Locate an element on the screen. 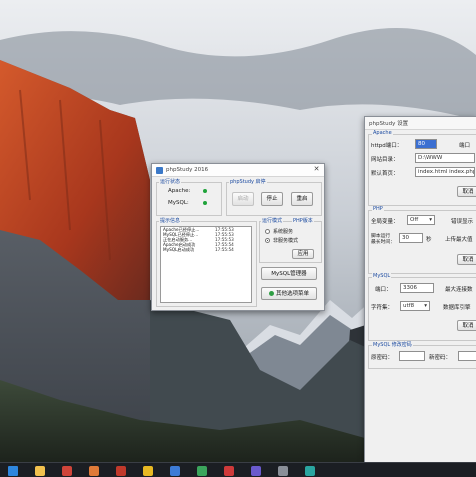 The height and width of the screenshot is (477, 476). taskbar-app-red-3-icon is located at coordinates (229, 470).